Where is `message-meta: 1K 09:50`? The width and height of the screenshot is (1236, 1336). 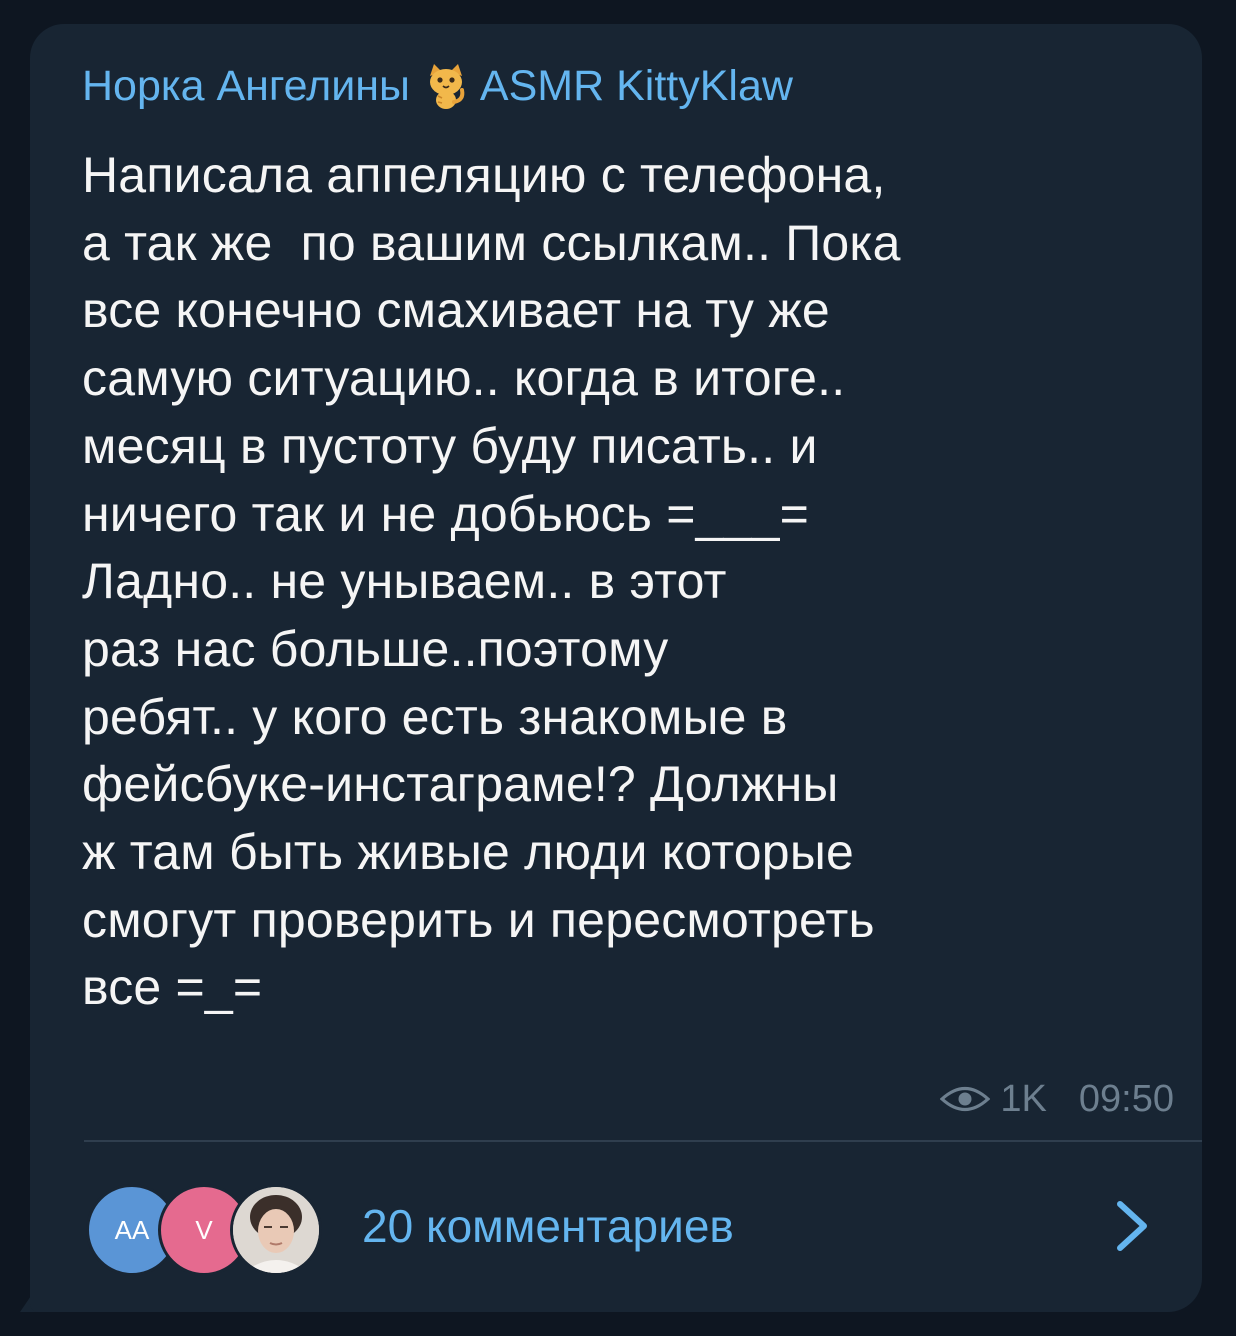 message-meta: 1K 09:50 is located at coordinates (1057, 1099).